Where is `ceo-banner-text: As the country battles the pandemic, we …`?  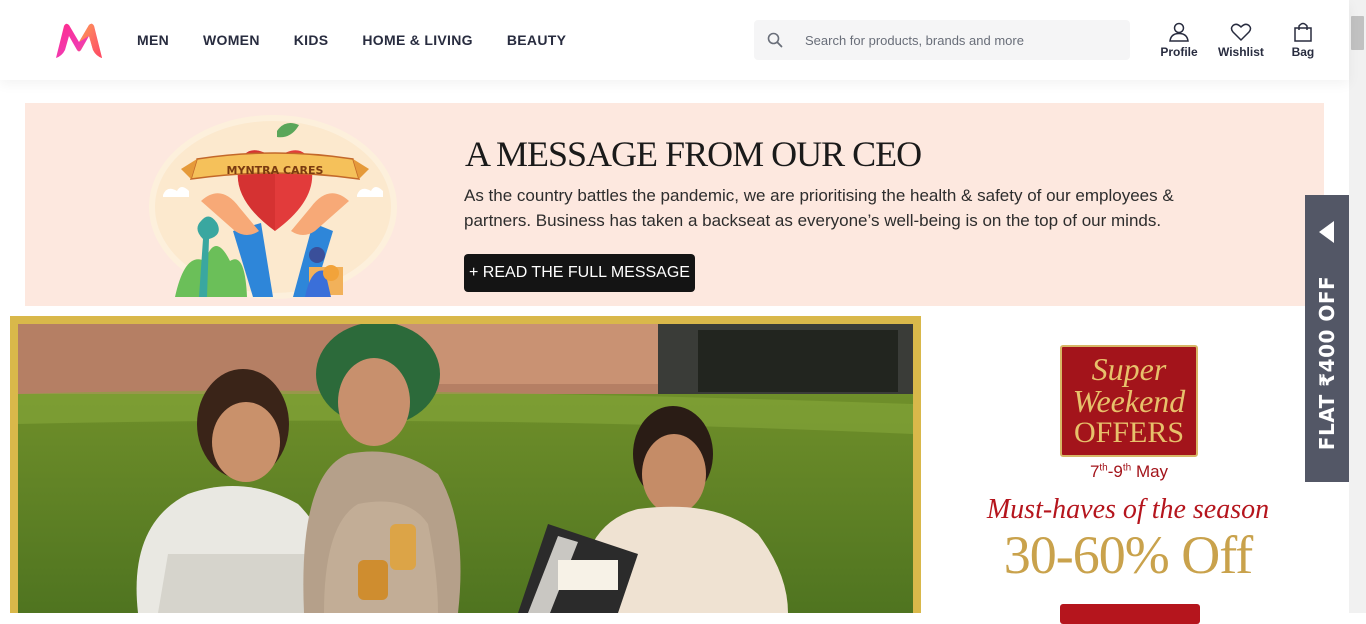
ceo-banner-text: As the country battles the pandemic, we … is located at coordinates (819, 208).